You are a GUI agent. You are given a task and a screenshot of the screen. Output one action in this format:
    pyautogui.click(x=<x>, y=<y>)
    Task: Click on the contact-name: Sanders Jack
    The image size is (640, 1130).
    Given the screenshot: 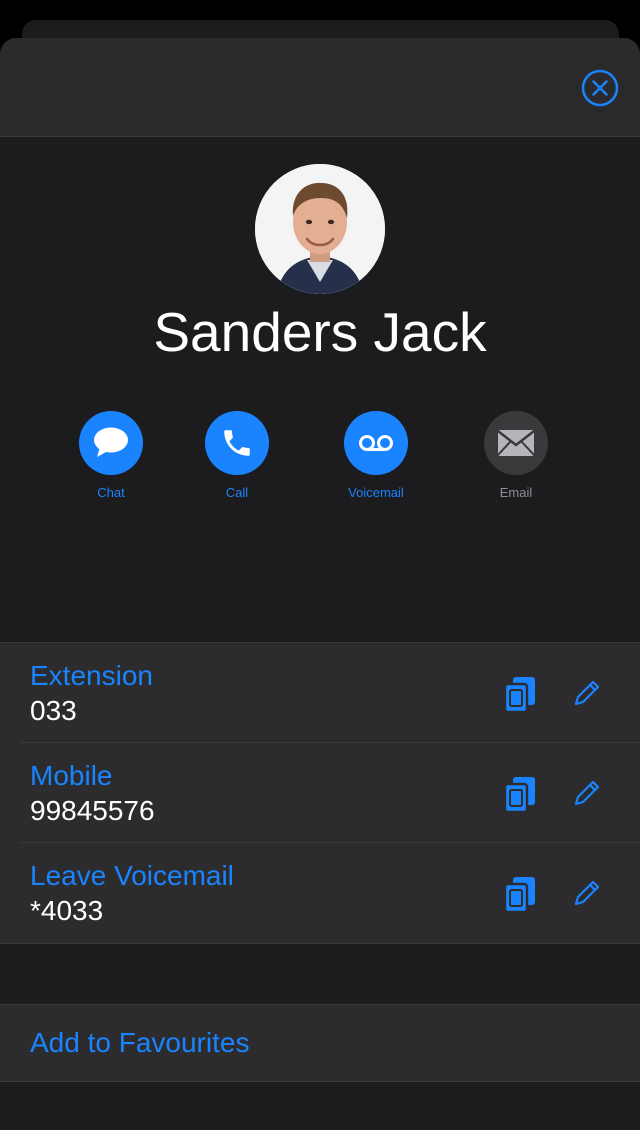 What is the action you would take?
    pyautogui.click(x=320, y=332)
    